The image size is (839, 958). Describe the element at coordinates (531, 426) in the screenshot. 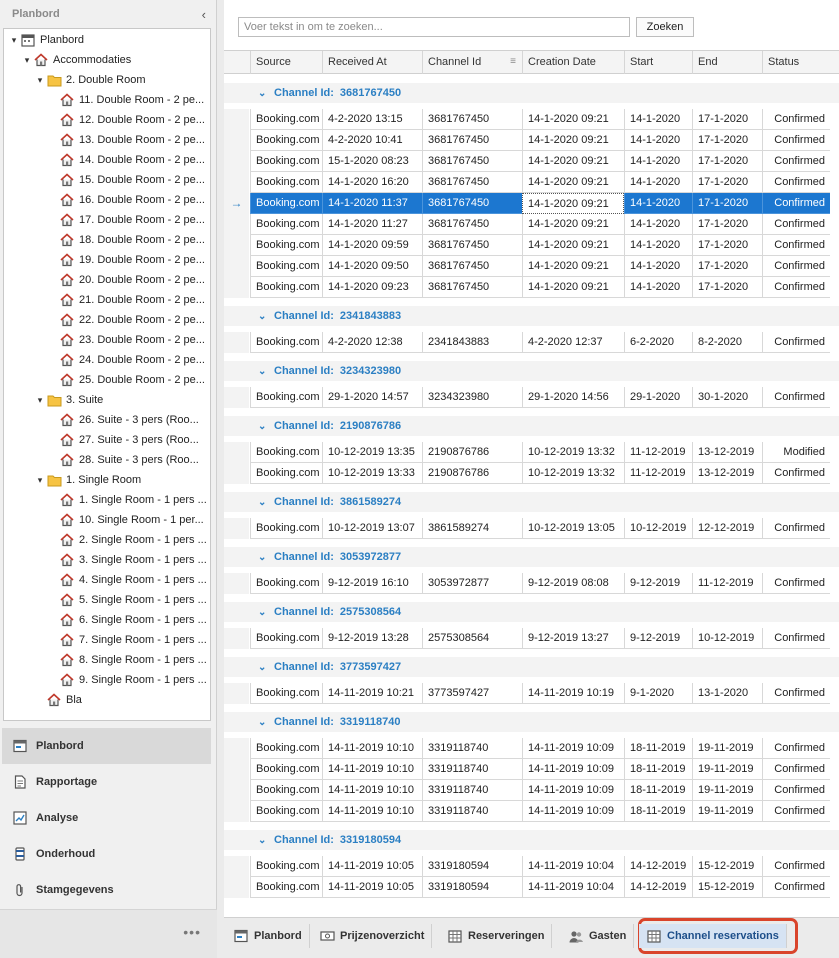

I see `group-row: ⌄ Channel Id: 2190876786` at that location.